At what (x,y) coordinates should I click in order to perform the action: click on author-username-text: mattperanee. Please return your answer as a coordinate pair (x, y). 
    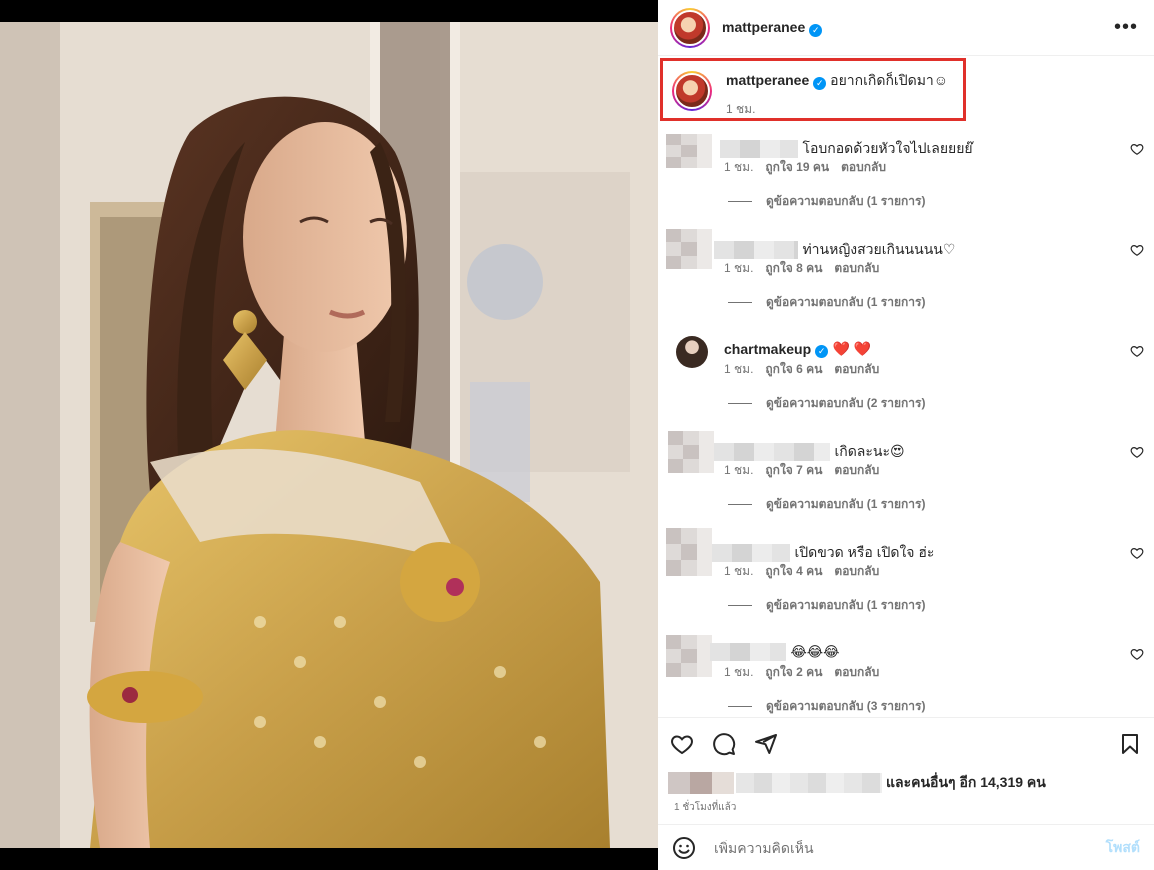
    Looking at the image, I should click on (763, 27).